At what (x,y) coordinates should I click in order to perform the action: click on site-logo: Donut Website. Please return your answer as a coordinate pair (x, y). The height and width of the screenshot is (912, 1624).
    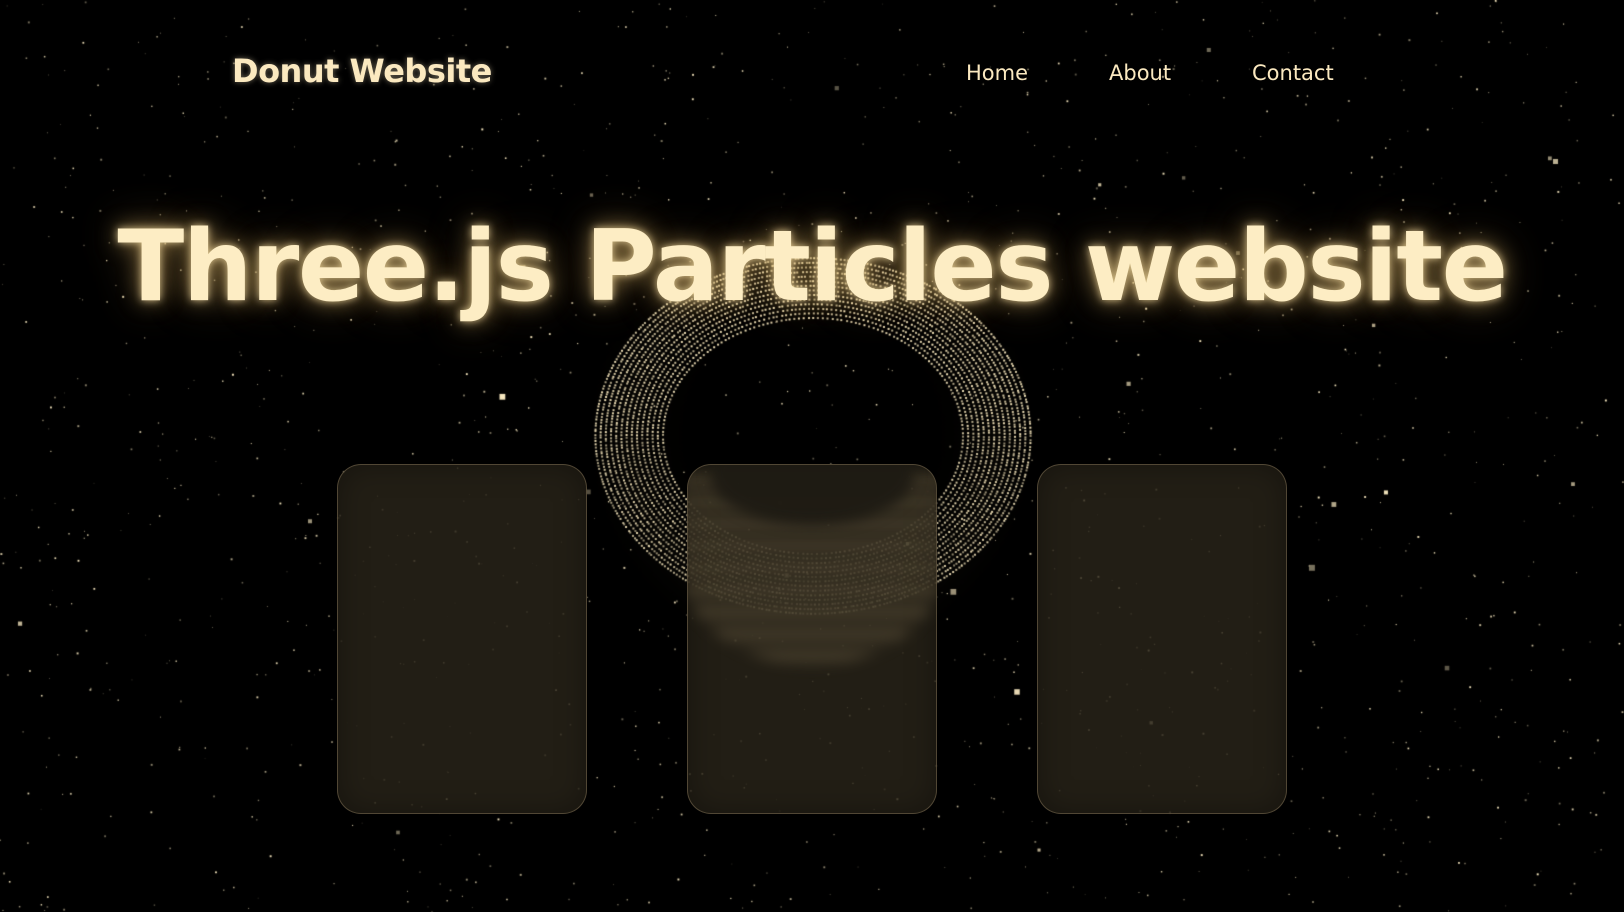
    Looking at the image, I should click on (362, 71).